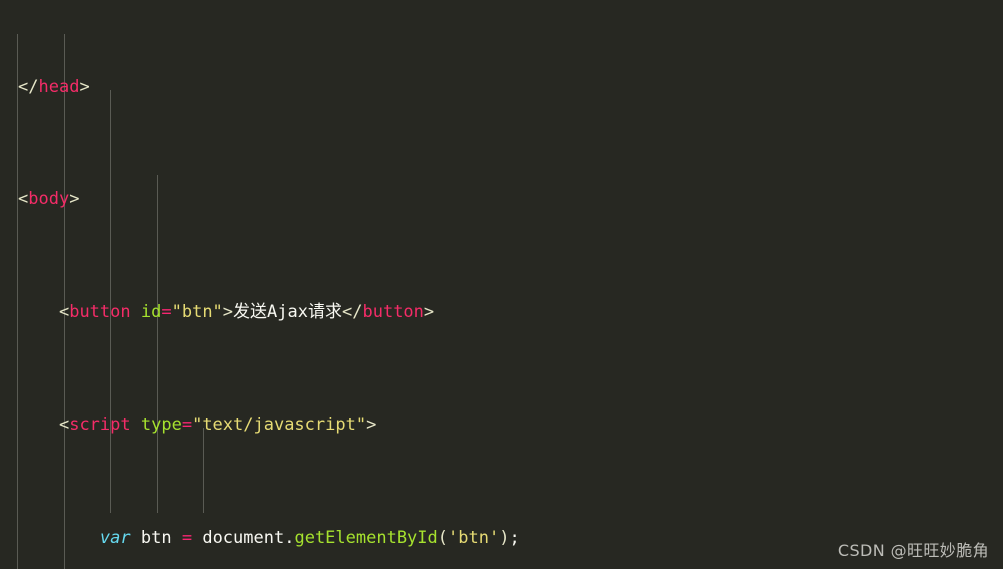 Image resolution: width=1003 pixels, height=569 pixels. What do you see at coordinates (913, 550) in the screenshot?
I see `csdn-watermark: CSDN @旺旺妙脆角` at bounding box center [913, 550].